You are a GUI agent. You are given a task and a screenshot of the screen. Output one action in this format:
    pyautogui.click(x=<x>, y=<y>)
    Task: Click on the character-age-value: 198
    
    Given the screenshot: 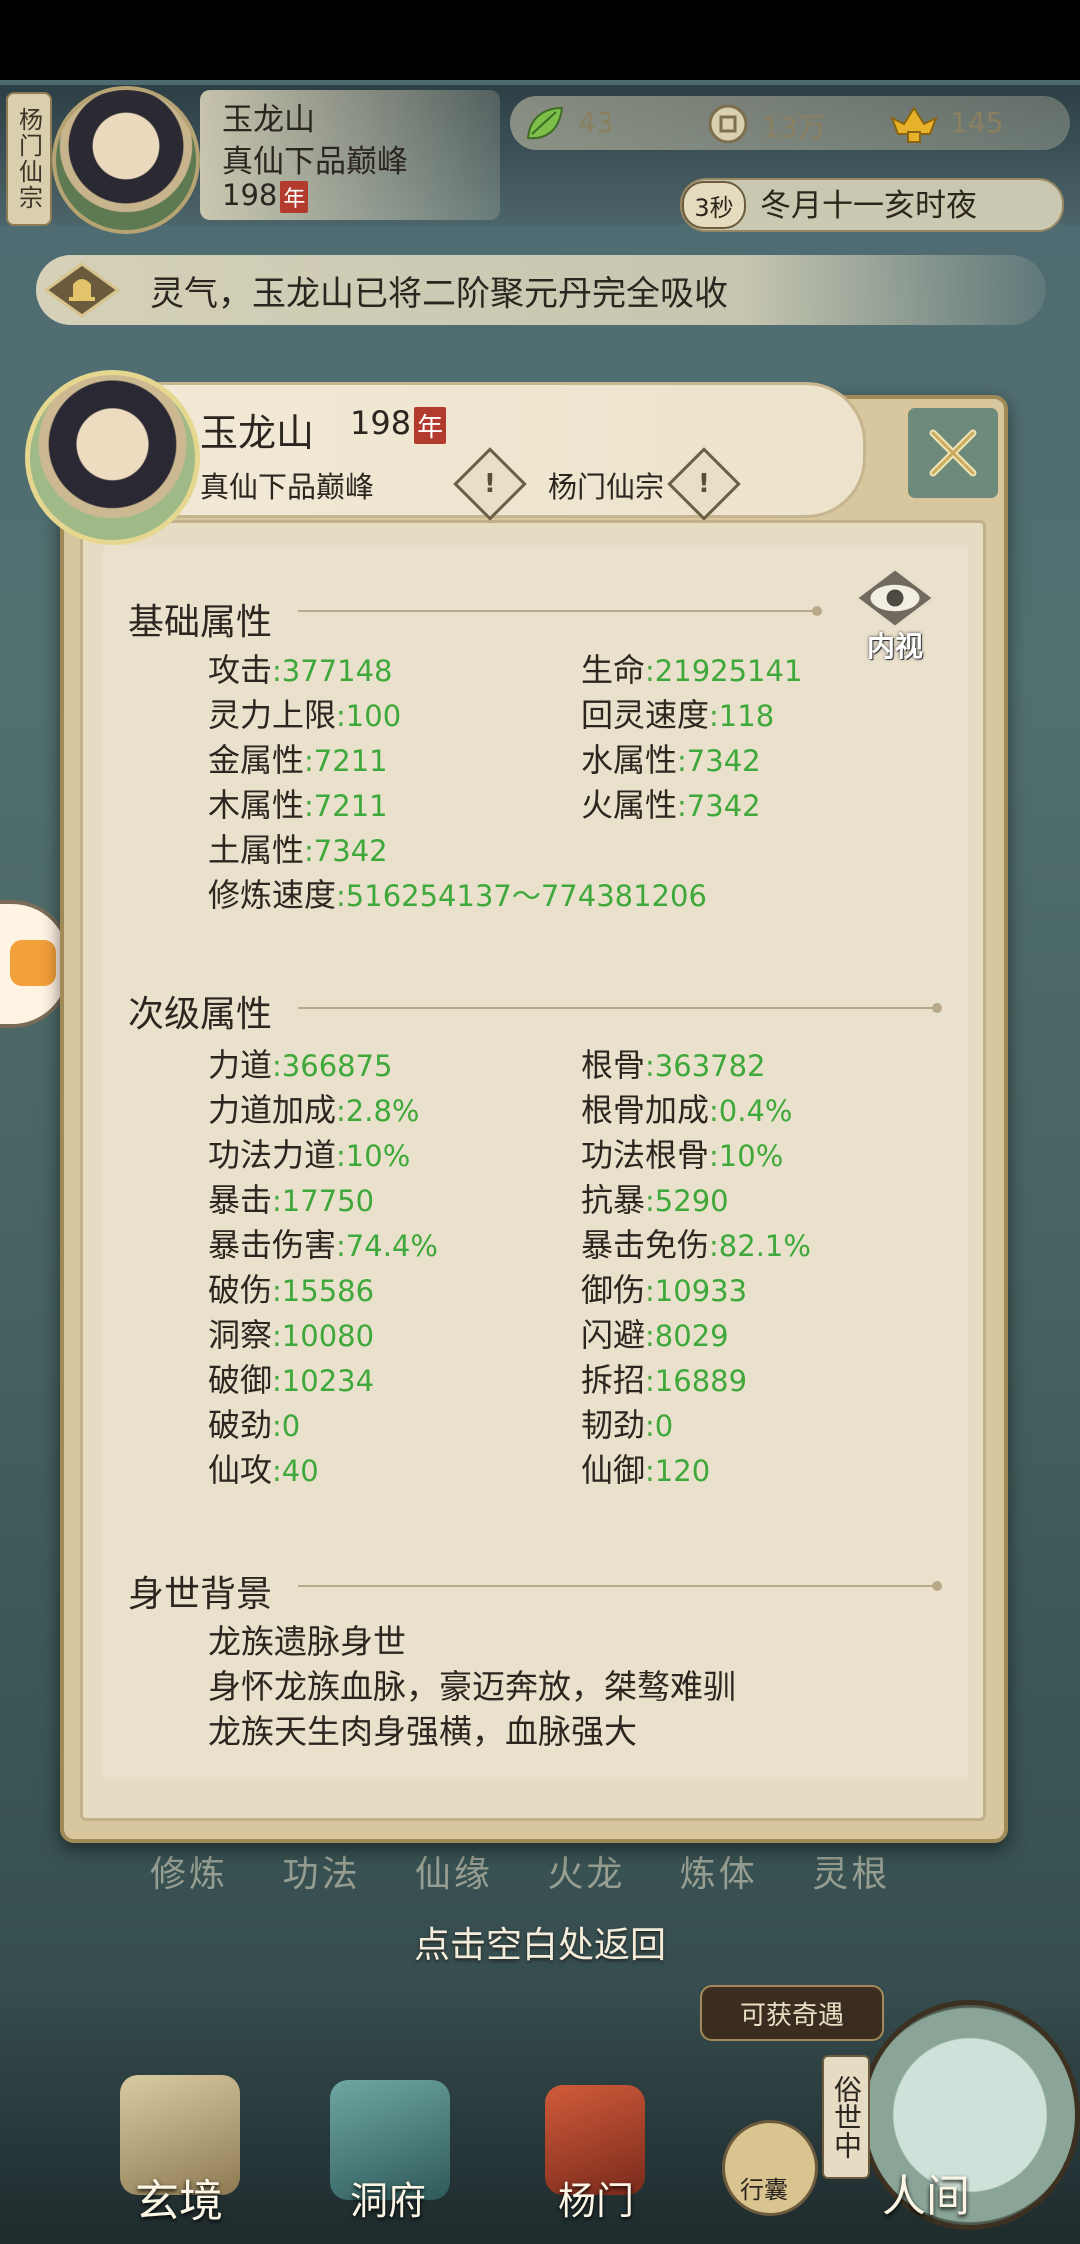 What is the action you would take?
    pyautogui.click(x=381, y=423)
    